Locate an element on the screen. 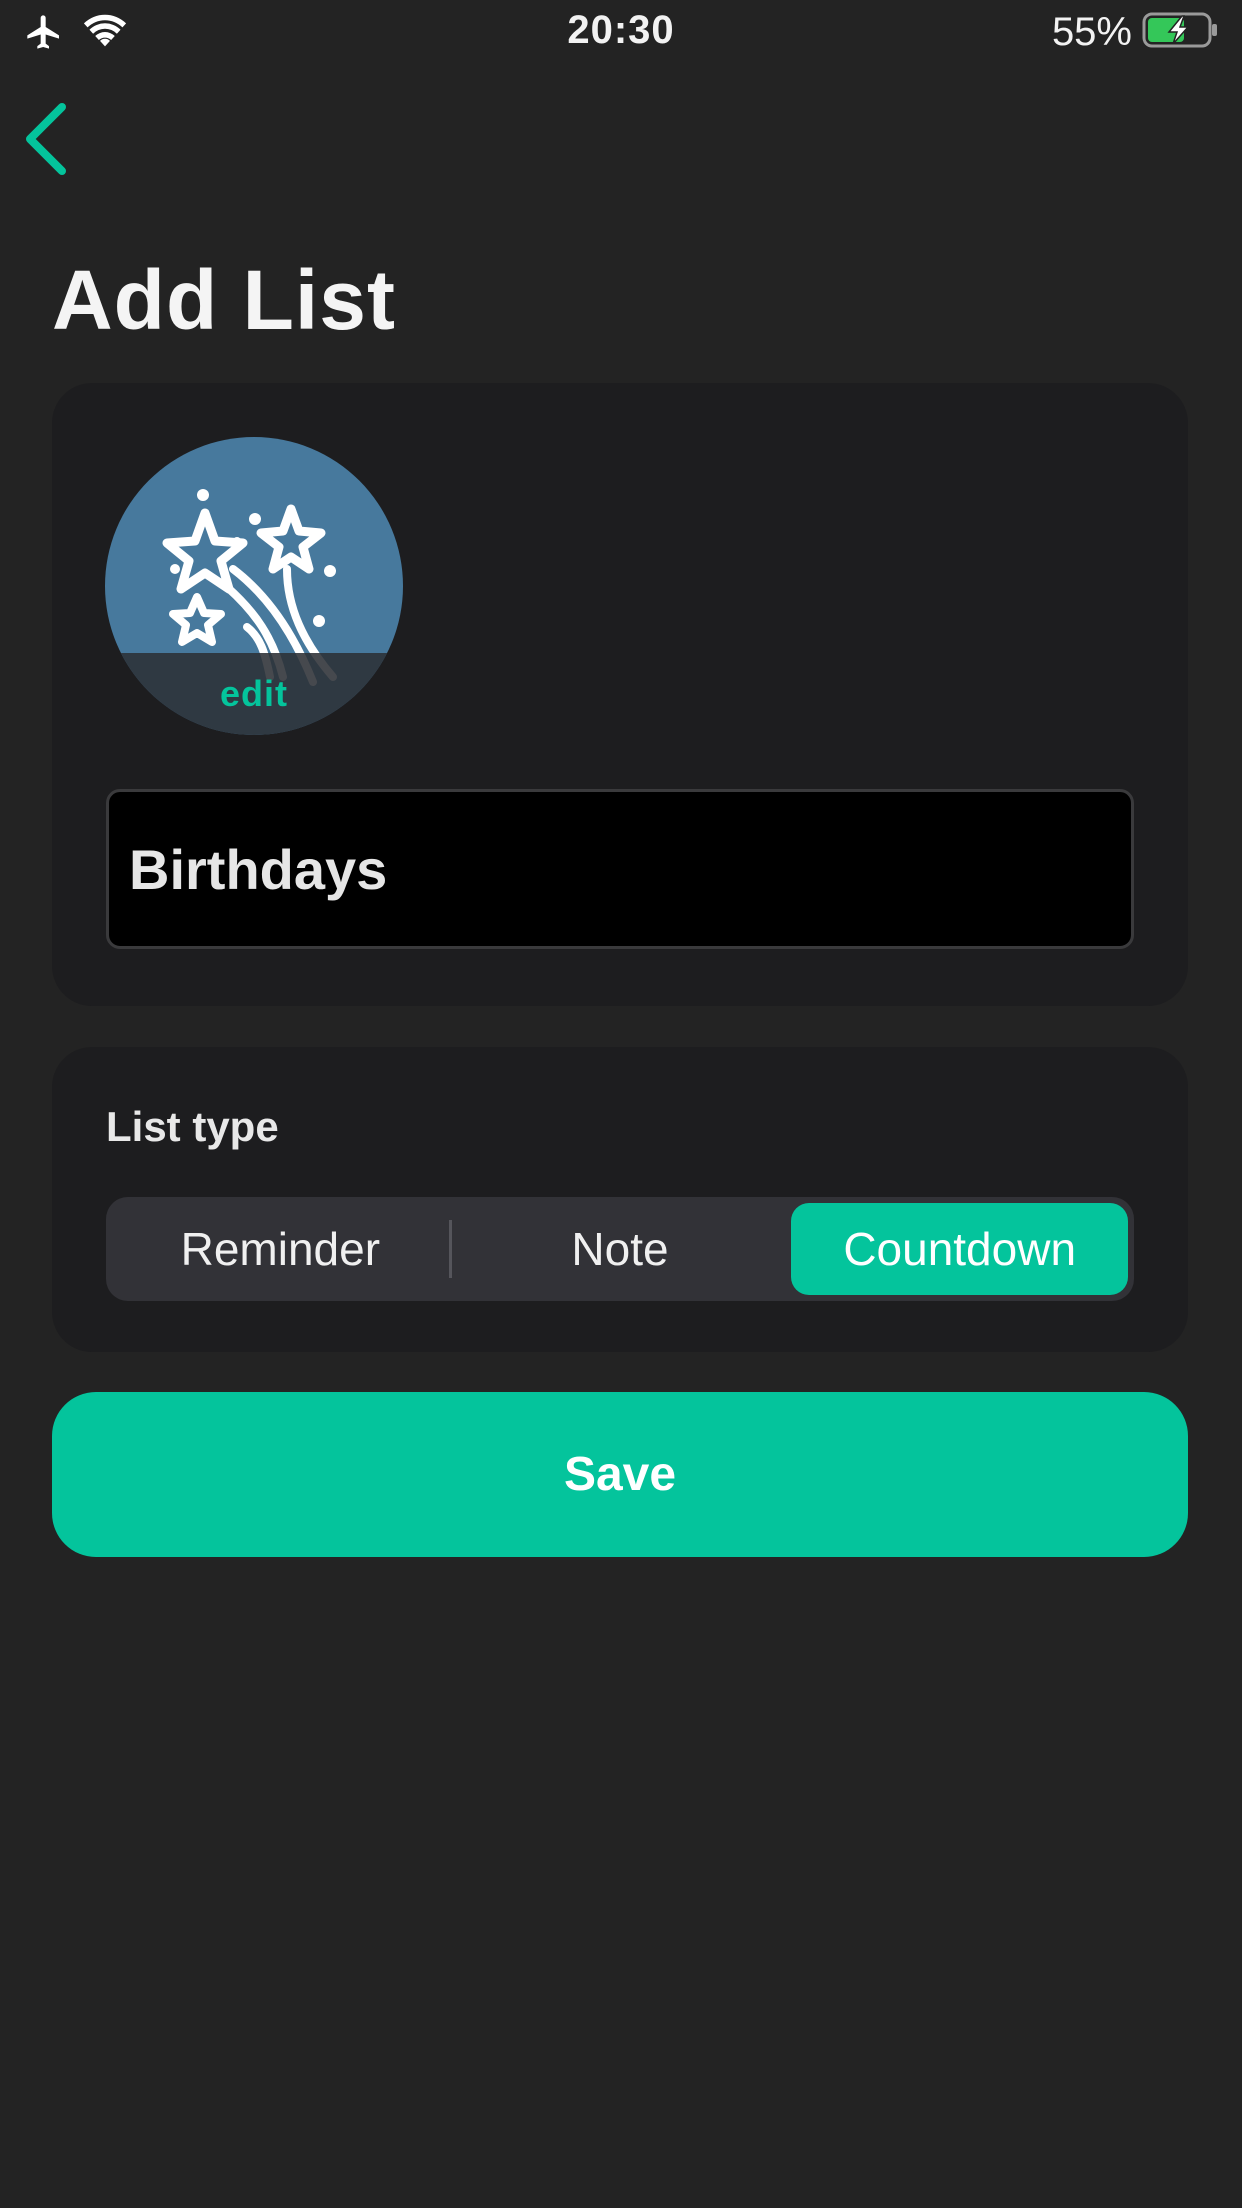  segment-reminder: Reminder is located at coordinates (280, 1249).